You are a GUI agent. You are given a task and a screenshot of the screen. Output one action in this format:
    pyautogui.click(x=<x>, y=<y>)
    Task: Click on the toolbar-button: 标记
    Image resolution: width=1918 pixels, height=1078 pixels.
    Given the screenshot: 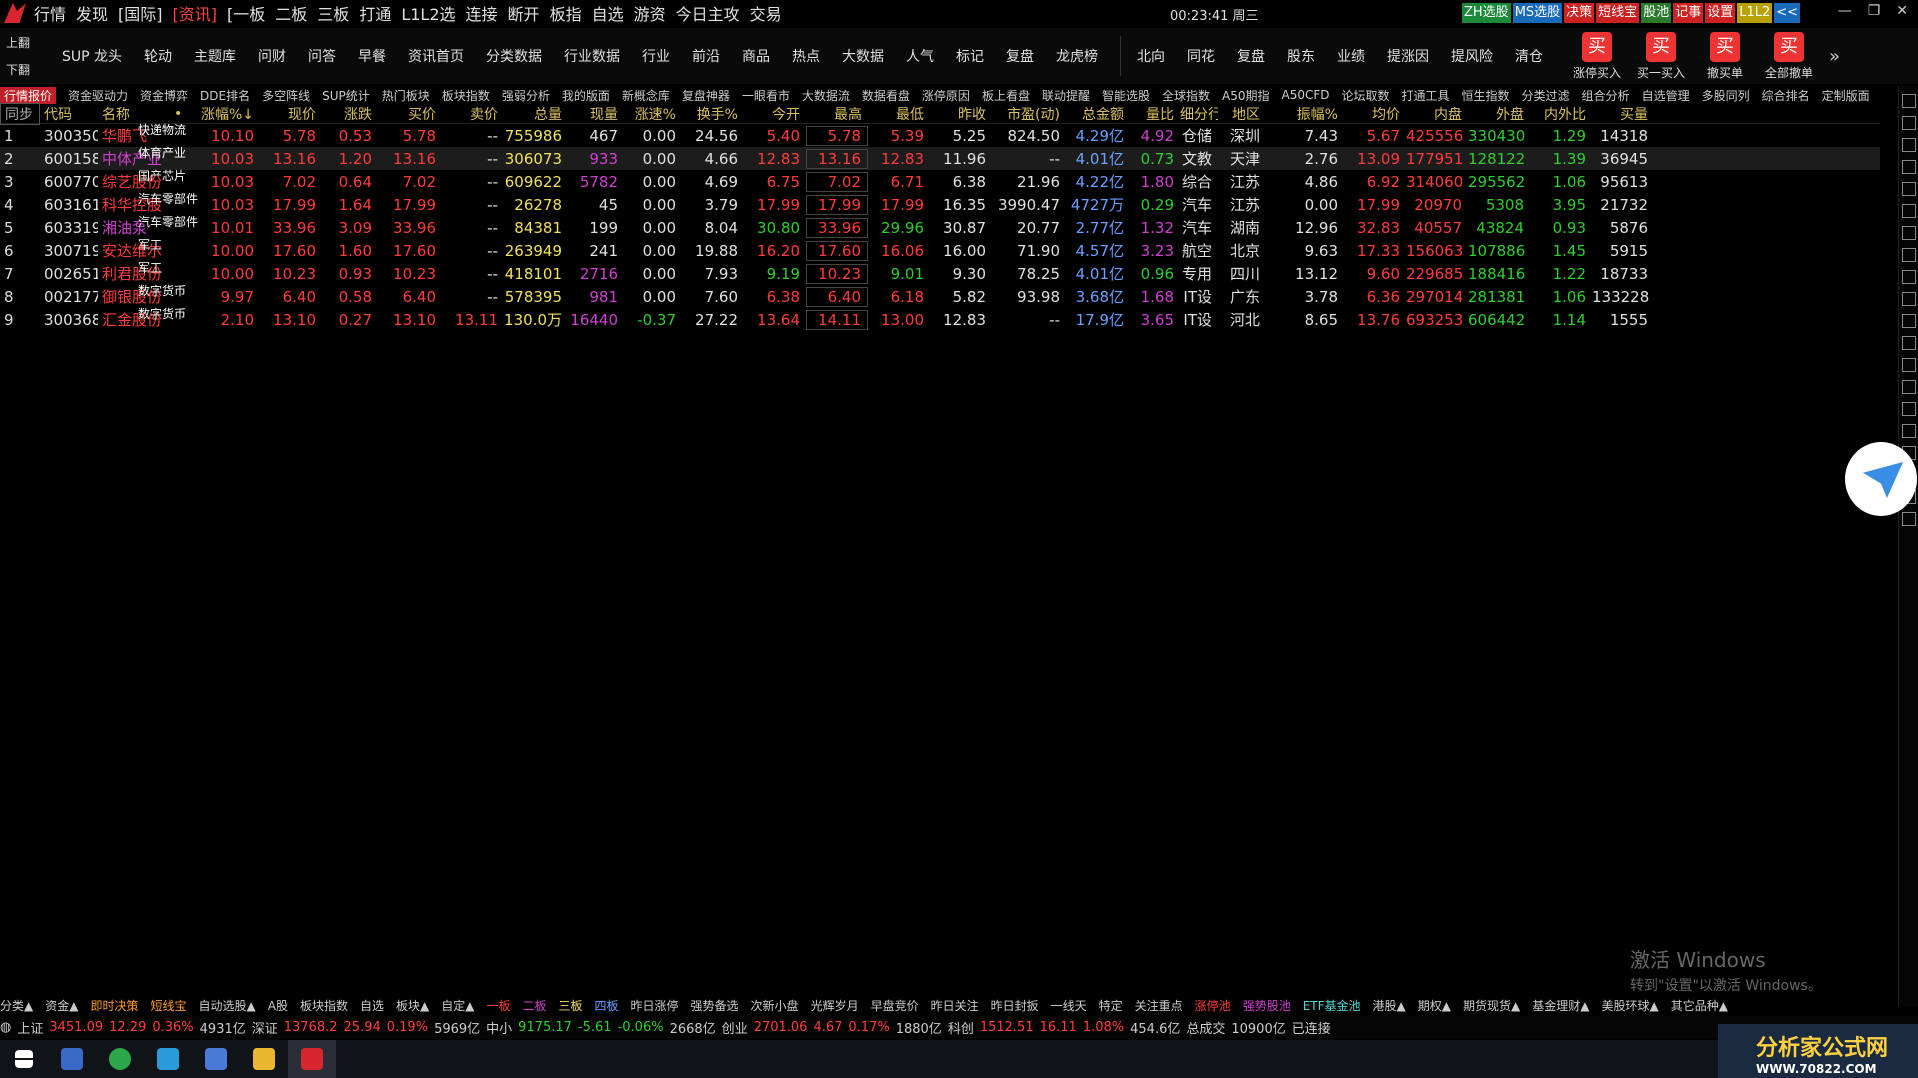 What is the action you would take?
    pyautogui.click(x=970, y=56)
    